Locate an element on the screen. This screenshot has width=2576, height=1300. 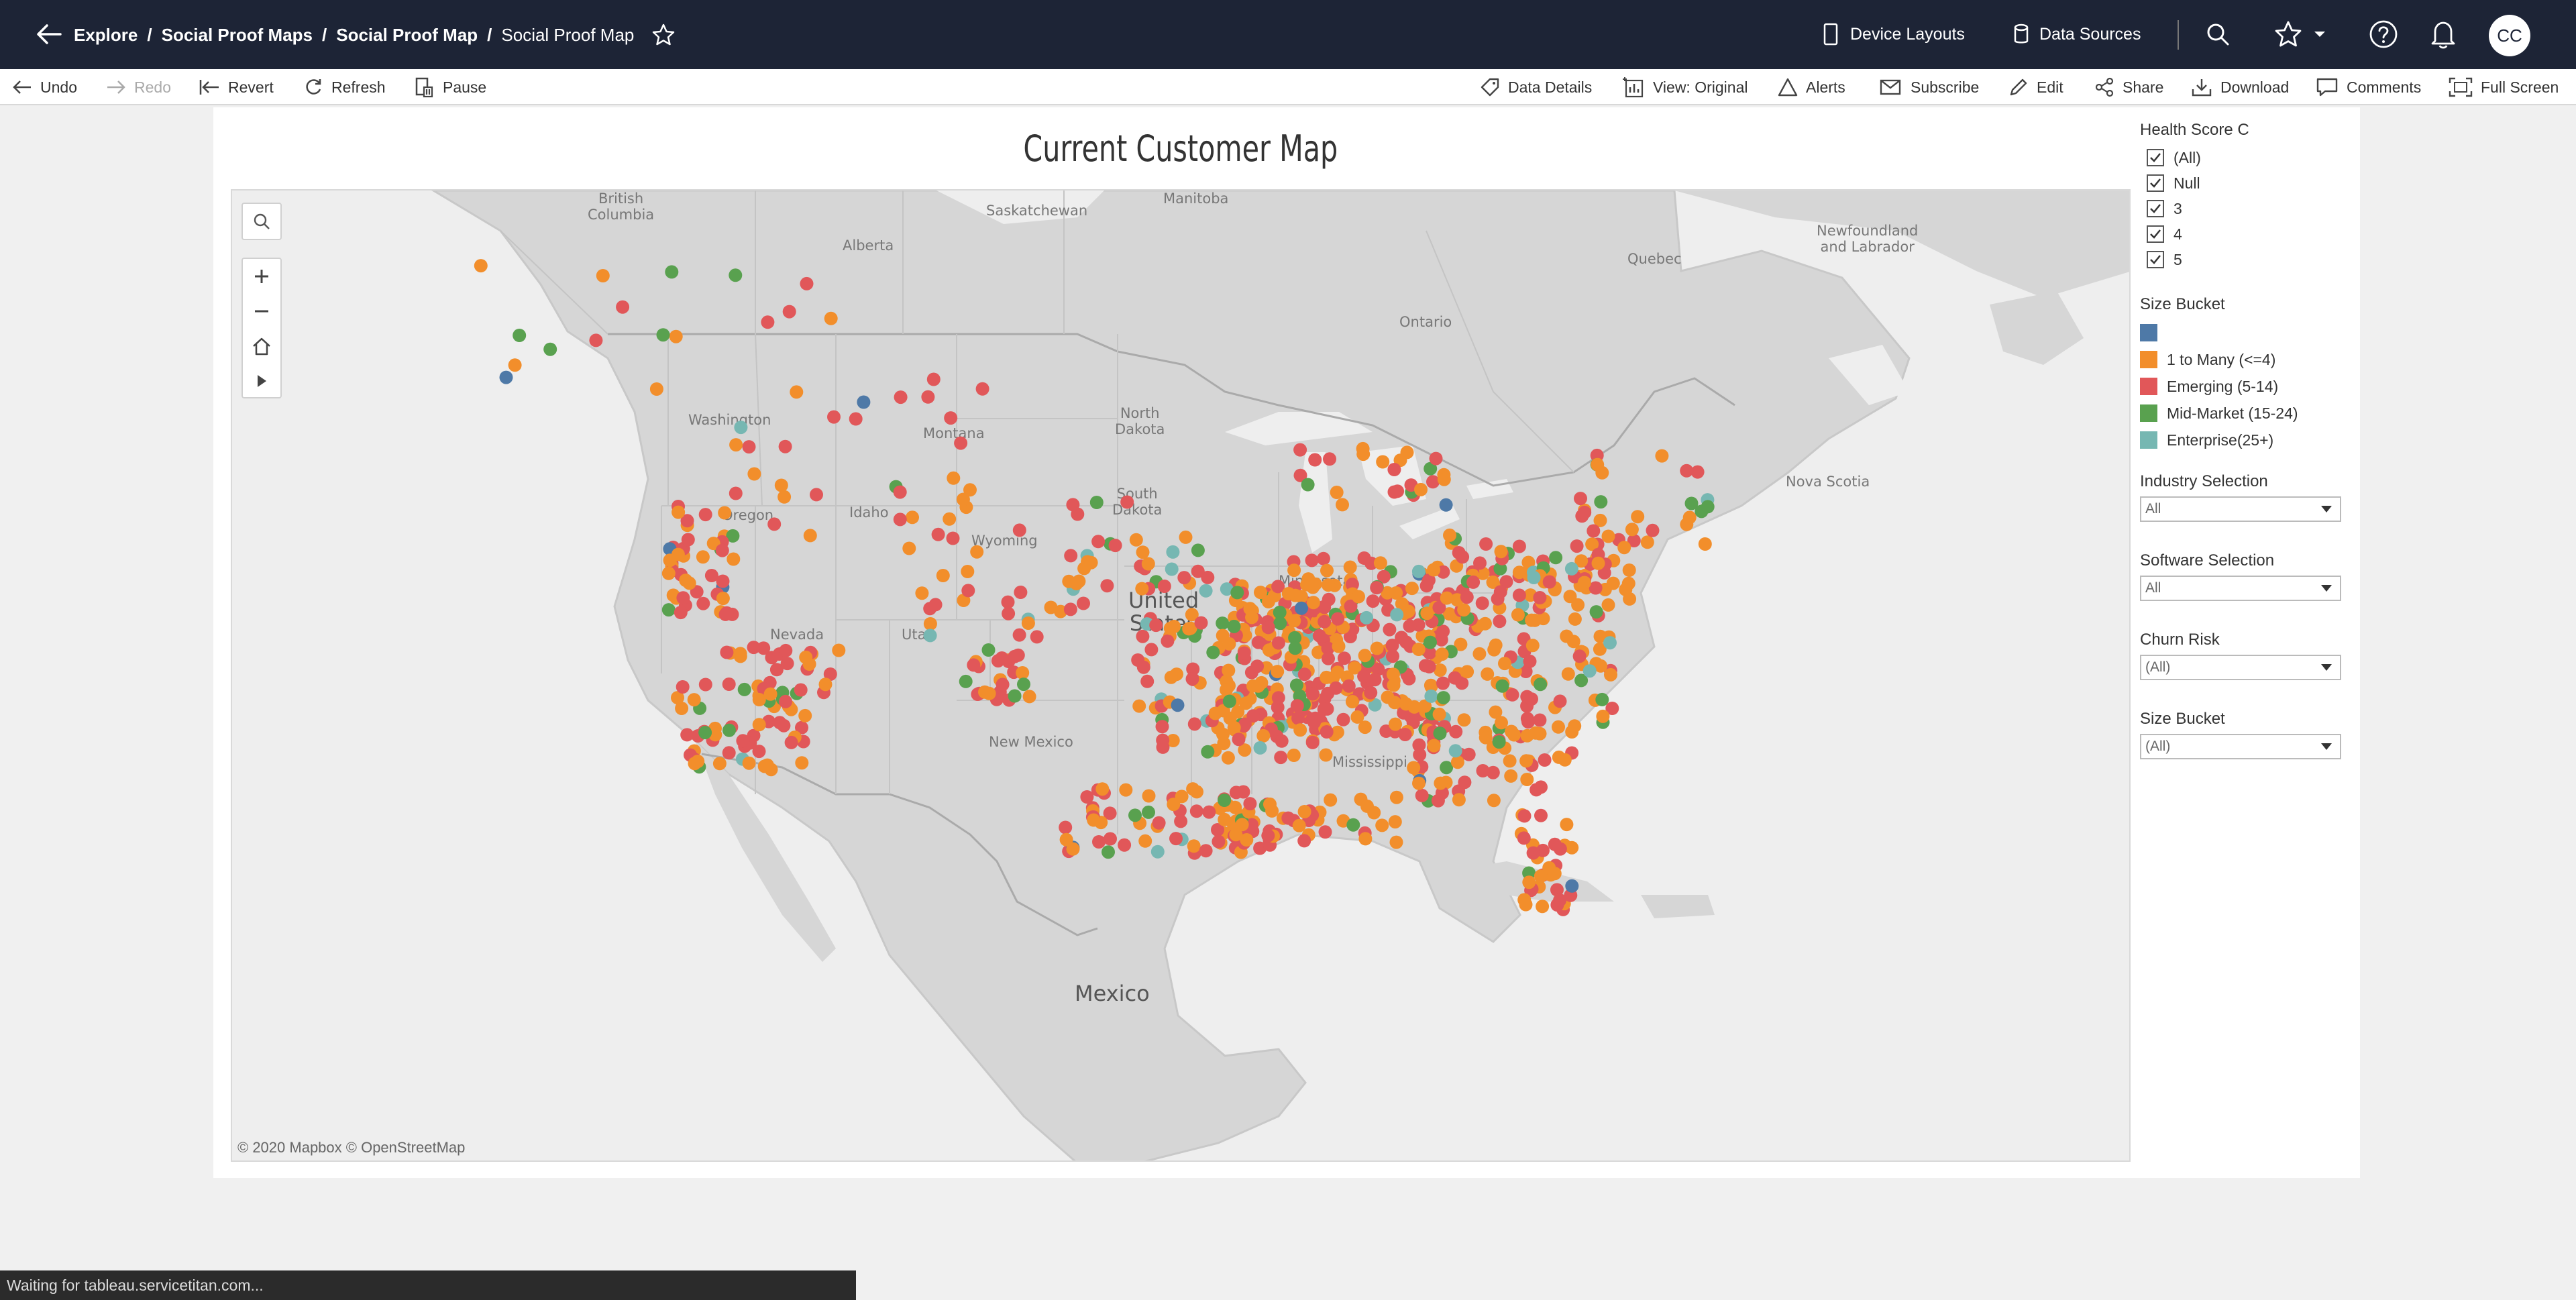
download-button: Download is located at coordinates (2240, 87).